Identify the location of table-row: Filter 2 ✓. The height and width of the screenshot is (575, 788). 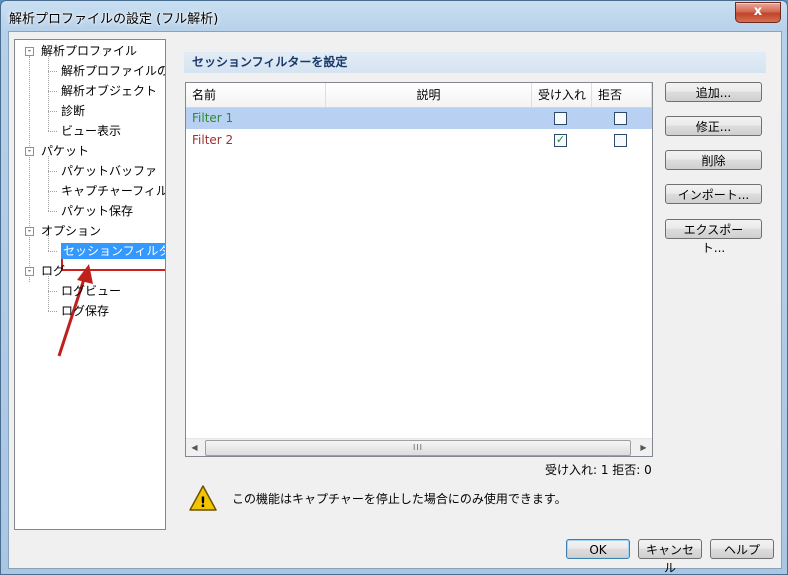
(419, 140).